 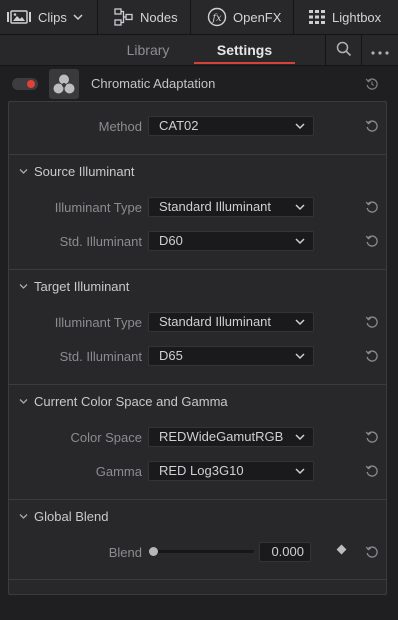 What do you see at coordinates (82, 286) in the screenshot?
I see `target-illuminant-title: Target Illuminant` at bounding box center [82, 286].